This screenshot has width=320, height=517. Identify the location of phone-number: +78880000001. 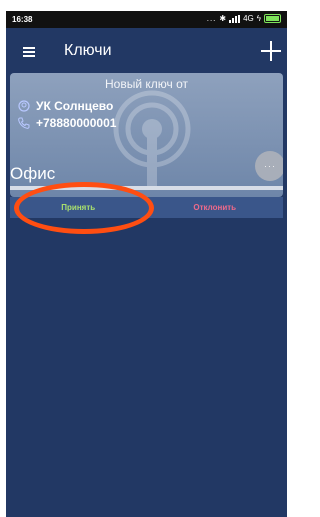
(76, 123).